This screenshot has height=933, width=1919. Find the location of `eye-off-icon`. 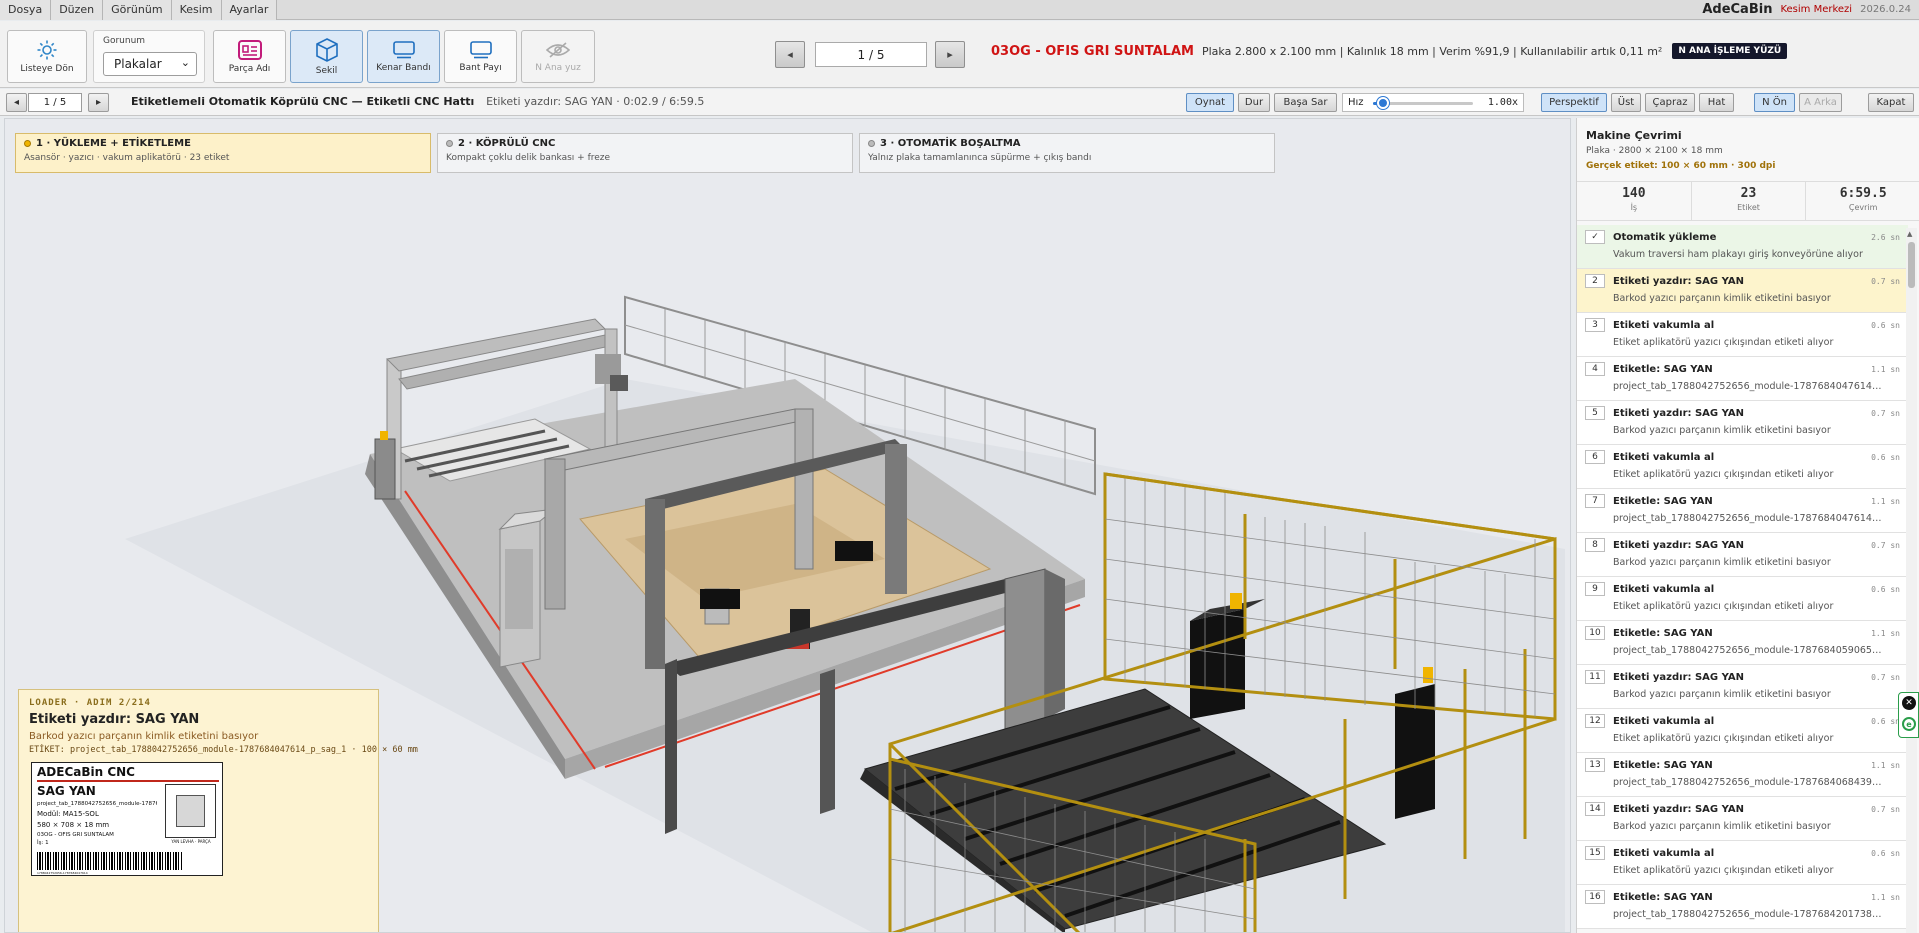

eye-off-icon is located at coordinates (558, 49).